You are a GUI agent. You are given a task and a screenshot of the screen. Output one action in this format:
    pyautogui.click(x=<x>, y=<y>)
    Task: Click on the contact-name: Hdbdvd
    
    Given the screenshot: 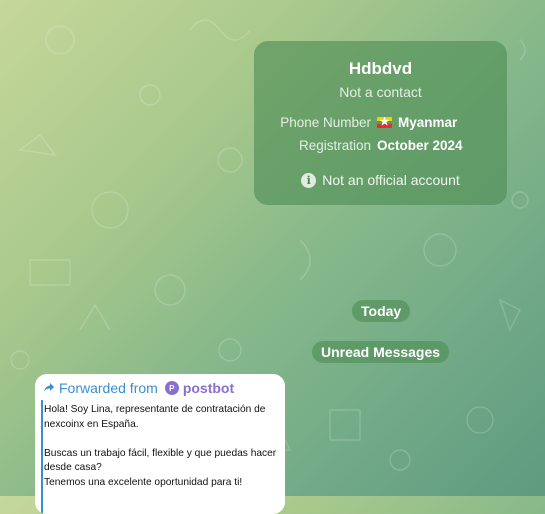 What is the action you would take?
    pyautogui.click(x=380, y=68)
    